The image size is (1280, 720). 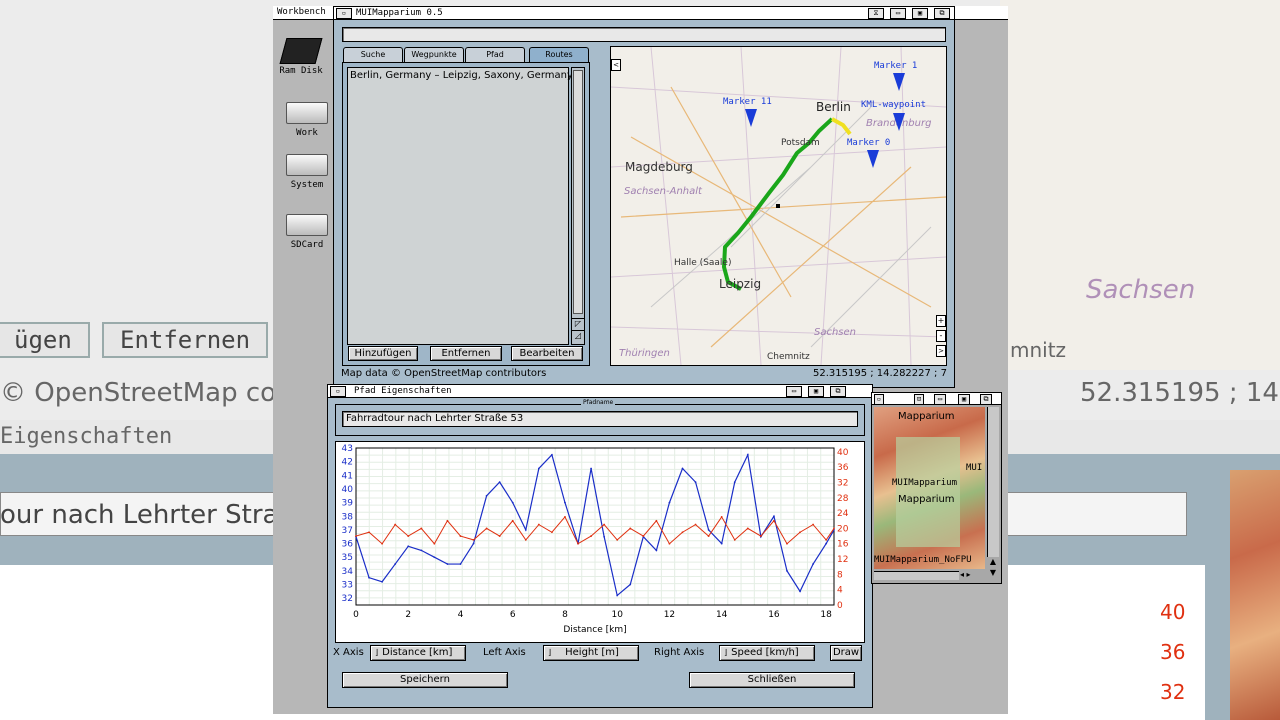 What do you see at coordinates (301, 71) in the screenshot?
I see `icon-label: Ram Disk` at bounding box center [301, 71].